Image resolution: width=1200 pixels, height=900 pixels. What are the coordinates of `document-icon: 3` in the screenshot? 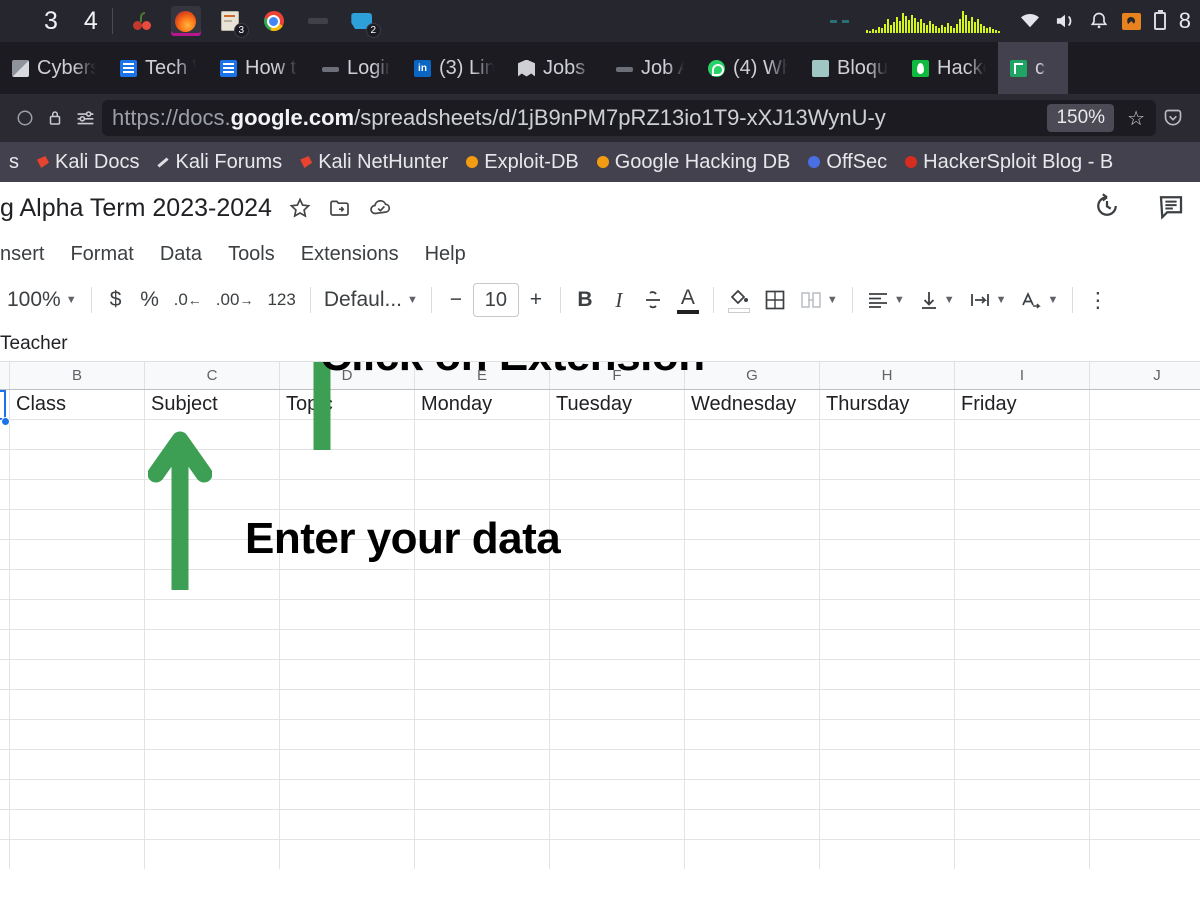 It's located at (232, 22).